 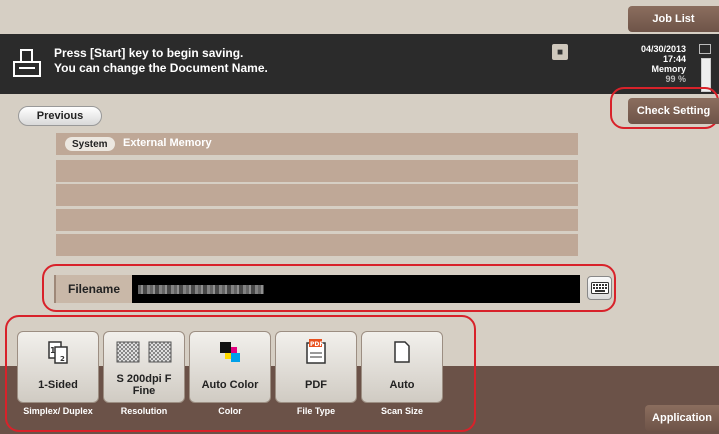 What do you see at coordinates (27, 63) in the screenshot?
I see `document-tray-icon` at bounding box center [27, 63].